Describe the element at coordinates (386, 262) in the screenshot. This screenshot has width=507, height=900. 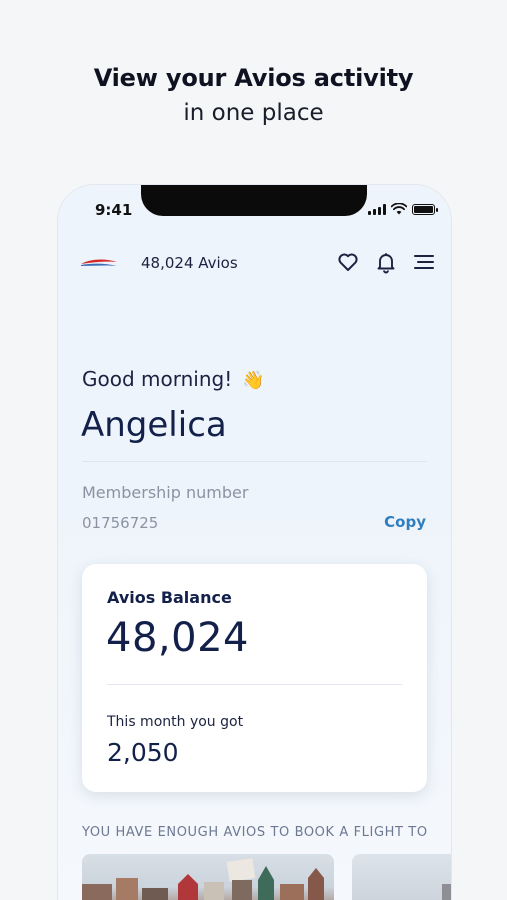
I see `bell-icon` at that location.